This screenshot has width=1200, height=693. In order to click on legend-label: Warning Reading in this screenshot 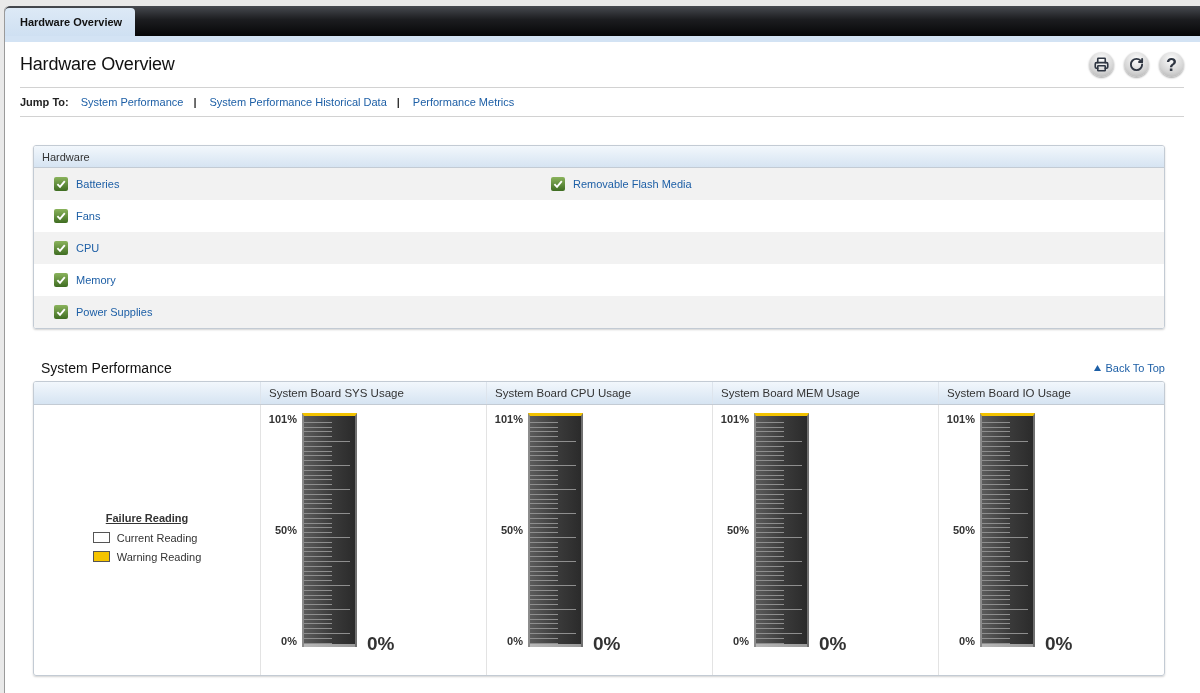, I will do `click(159, 556)`.